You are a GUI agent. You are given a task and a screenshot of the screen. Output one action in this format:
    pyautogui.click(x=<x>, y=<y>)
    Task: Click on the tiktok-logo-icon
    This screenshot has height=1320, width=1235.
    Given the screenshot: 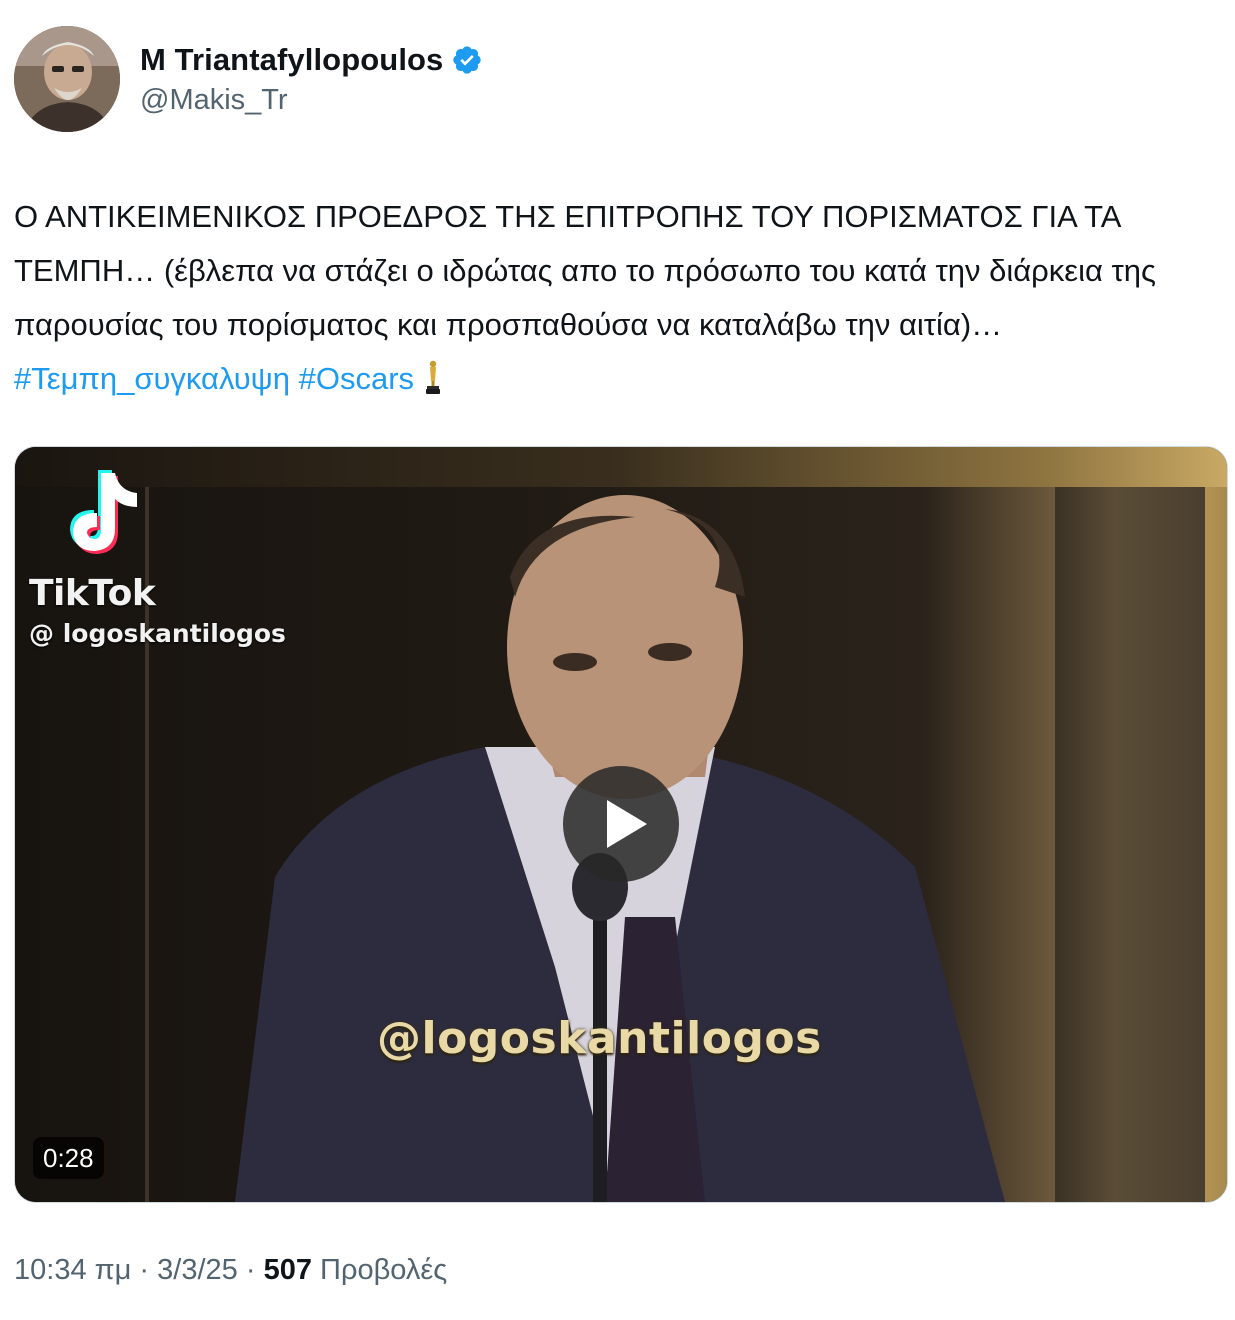 What is the action you would take?
    pyautogui.click(x=103, y=512)
    